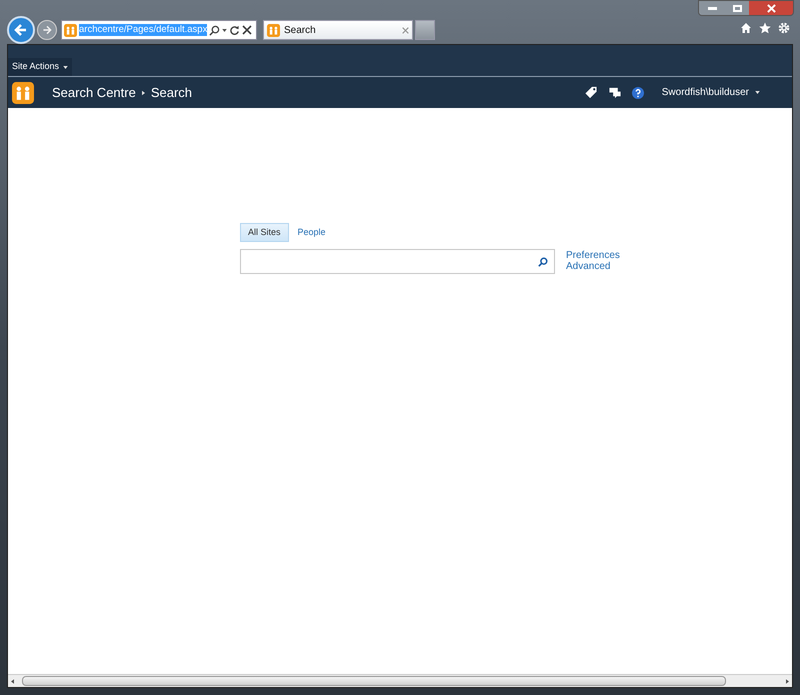 This screenshot has height=695, width=800. Describe the element at coordinates (374, 681) in the screenshot. I see `scrollbar-thumb` at that location.